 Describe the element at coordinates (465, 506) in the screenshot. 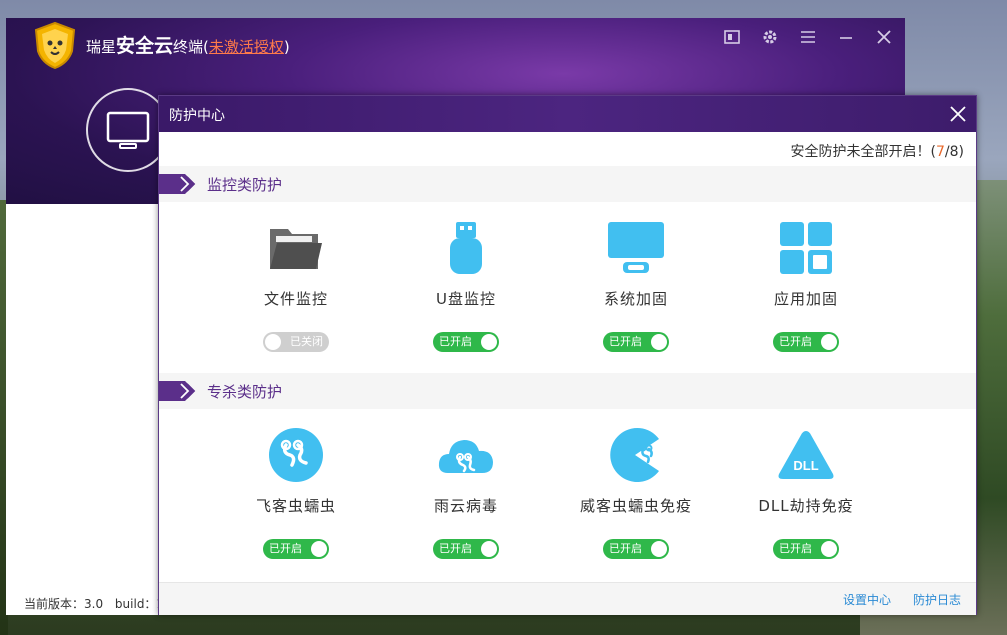

I see `protection-label: 雨云病毒` at that location.